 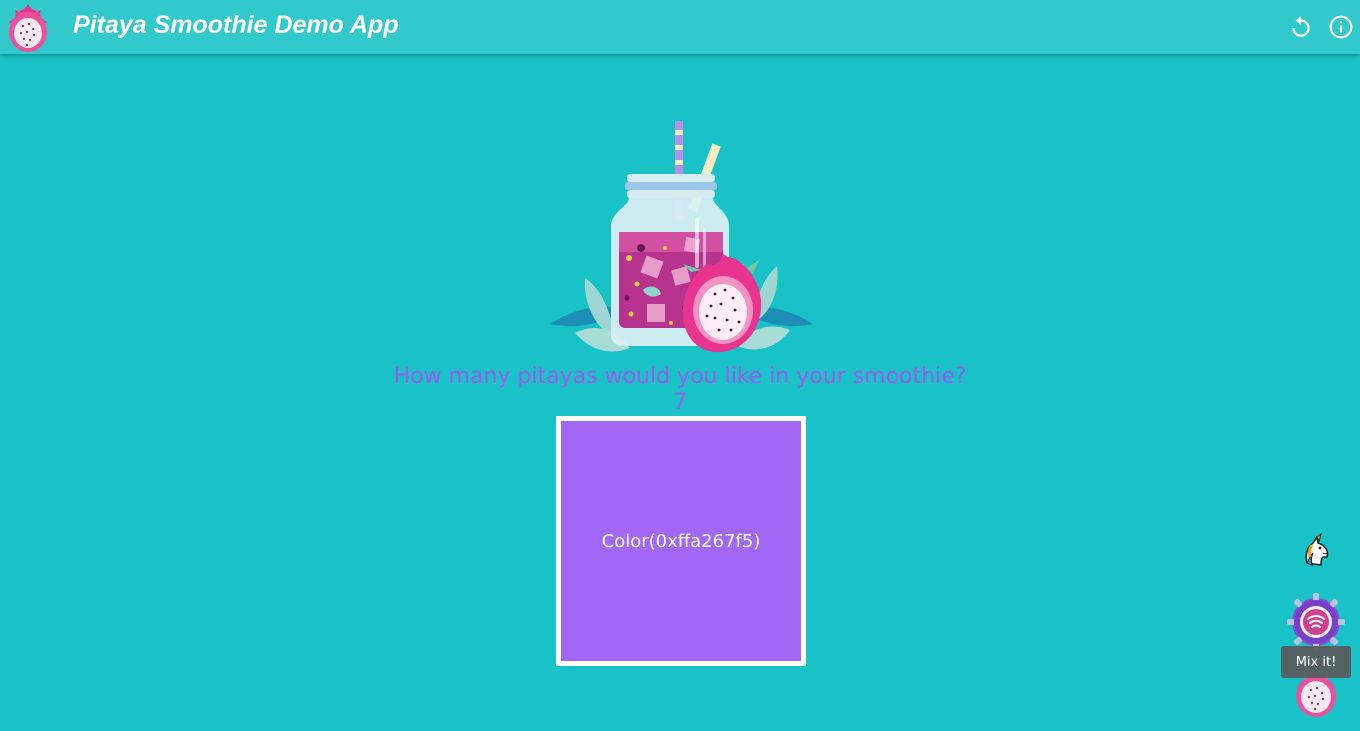 I want to click on pitaya-logo-icon, so click(x=28, y=28).